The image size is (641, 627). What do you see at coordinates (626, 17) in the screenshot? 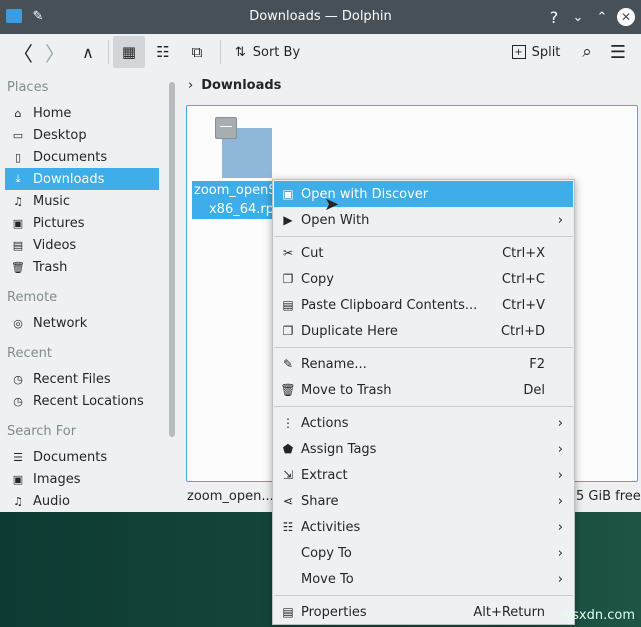
I see `close-icon: ✕` at bounding box center [626, 17].